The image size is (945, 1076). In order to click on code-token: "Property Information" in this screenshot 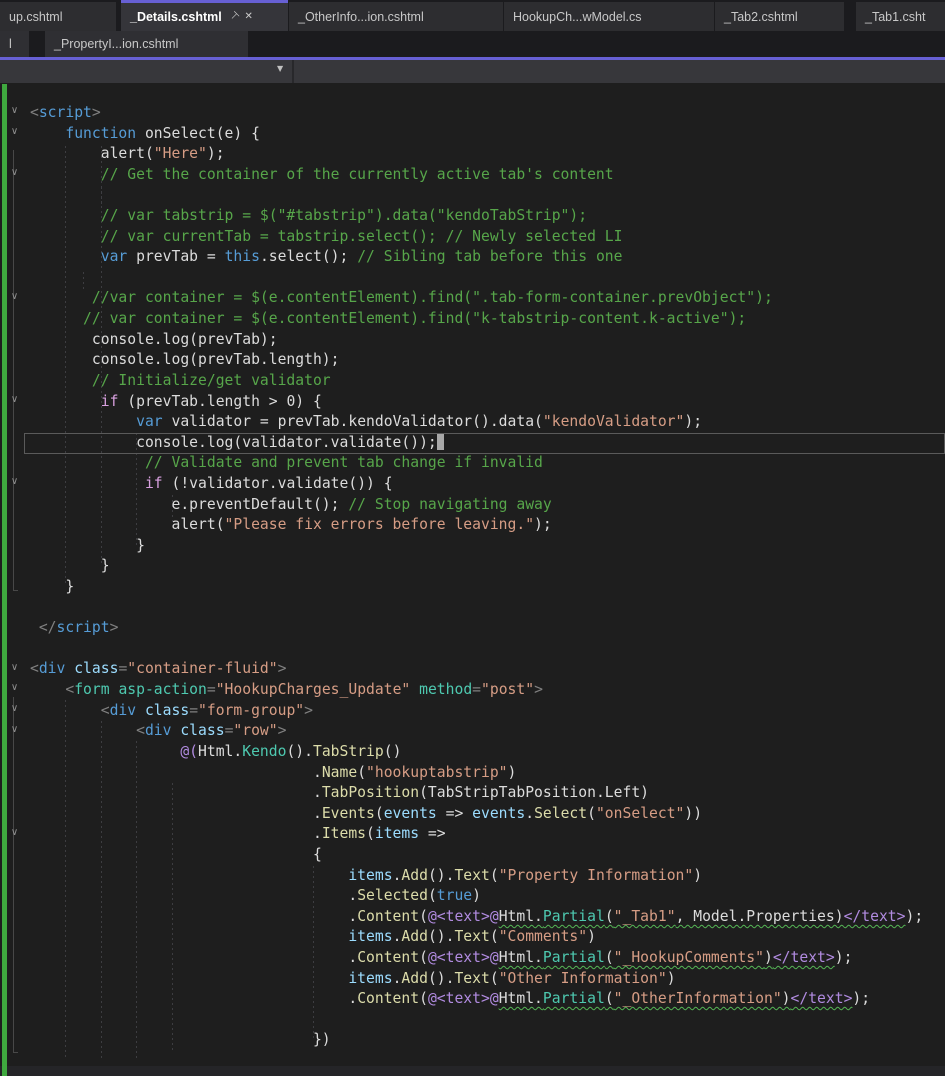, I will do `click(596, 875)`.